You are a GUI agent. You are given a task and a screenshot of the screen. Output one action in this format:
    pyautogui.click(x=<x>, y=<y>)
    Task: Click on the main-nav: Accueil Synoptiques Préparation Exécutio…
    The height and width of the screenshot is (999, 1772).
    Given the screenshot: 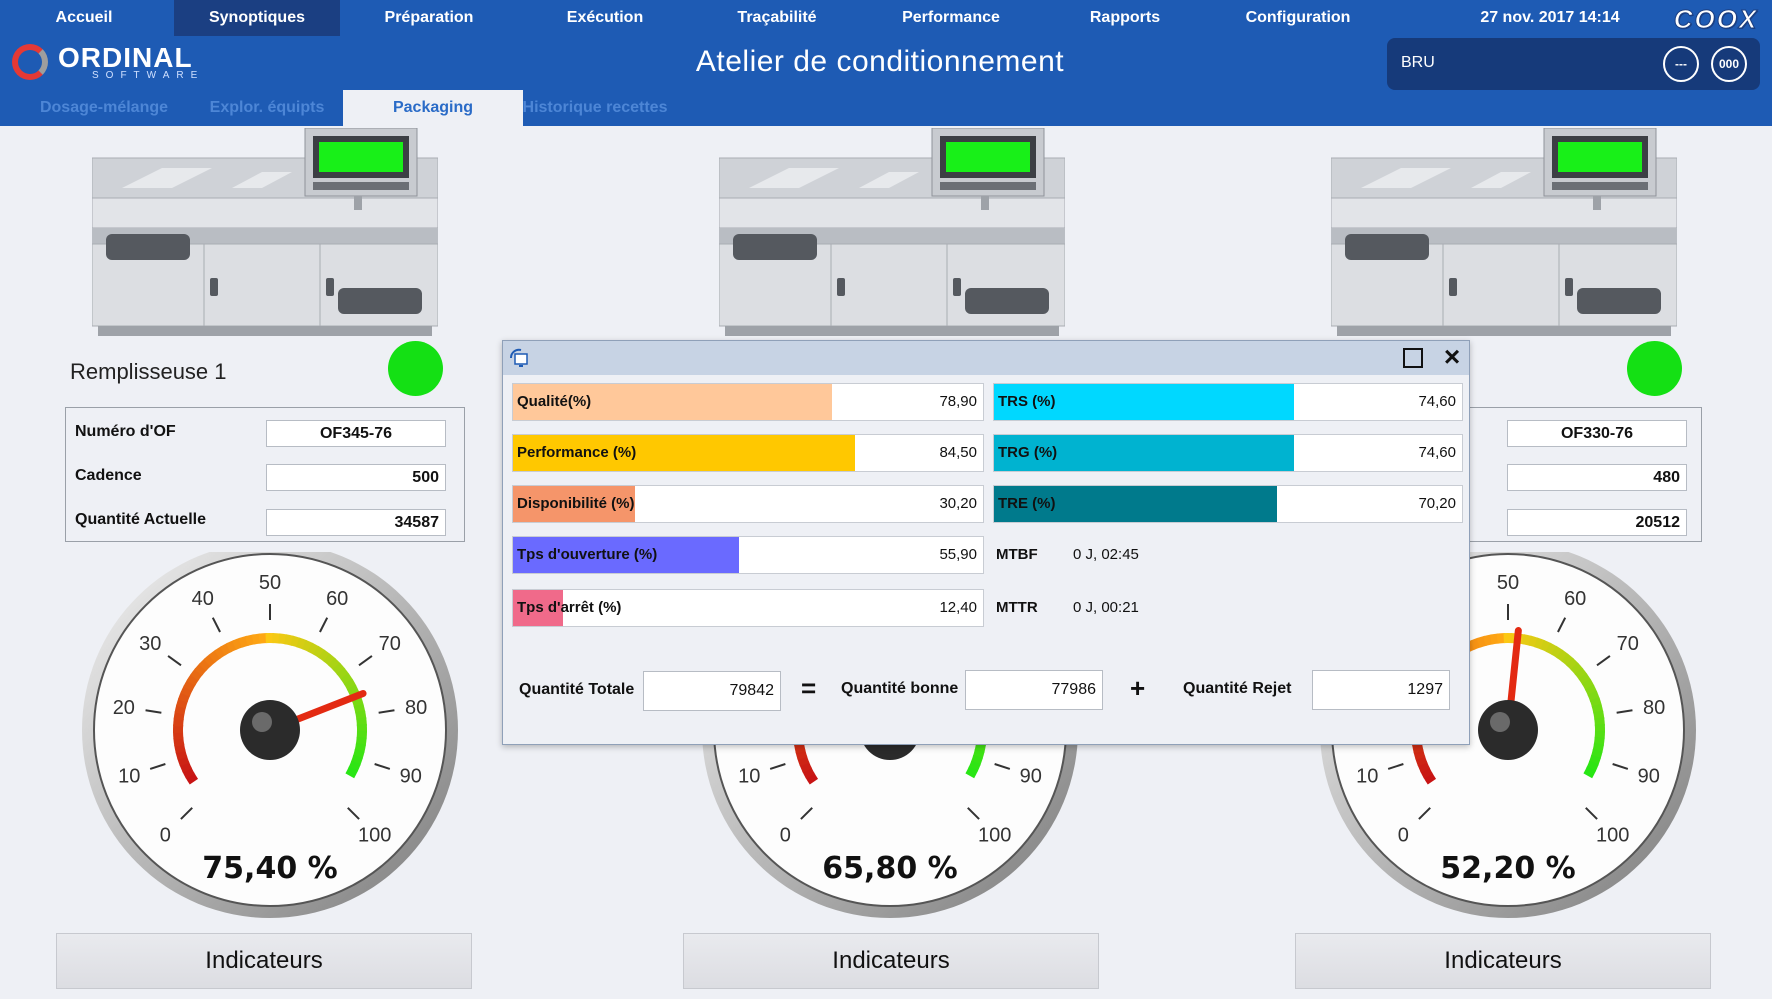 What is the action you would take?
    pyautogui.click(x=886, y=18)
    